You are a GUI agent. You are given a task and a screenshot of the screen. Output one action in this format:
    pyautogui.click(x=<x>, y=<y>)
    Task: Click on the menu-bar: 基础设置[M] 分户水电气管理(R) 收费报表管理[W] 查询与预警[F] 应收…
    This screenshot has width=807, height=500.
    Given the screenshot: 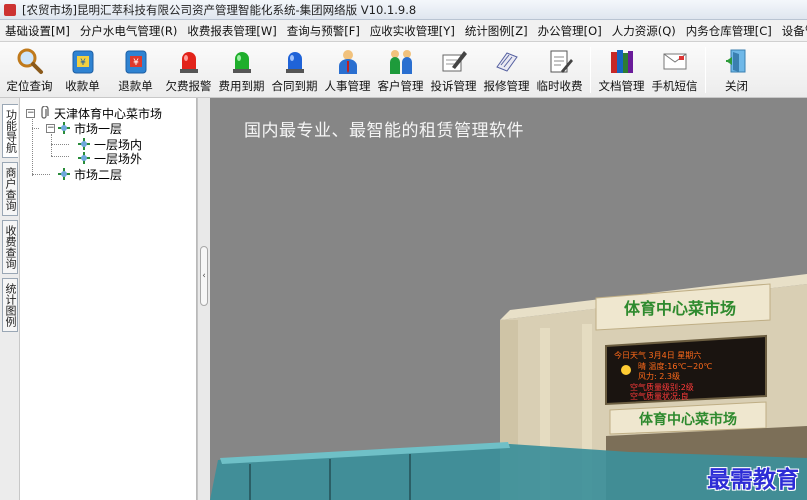 What is the action you would take?
    pyautogui.click(x=403, y=31)
    